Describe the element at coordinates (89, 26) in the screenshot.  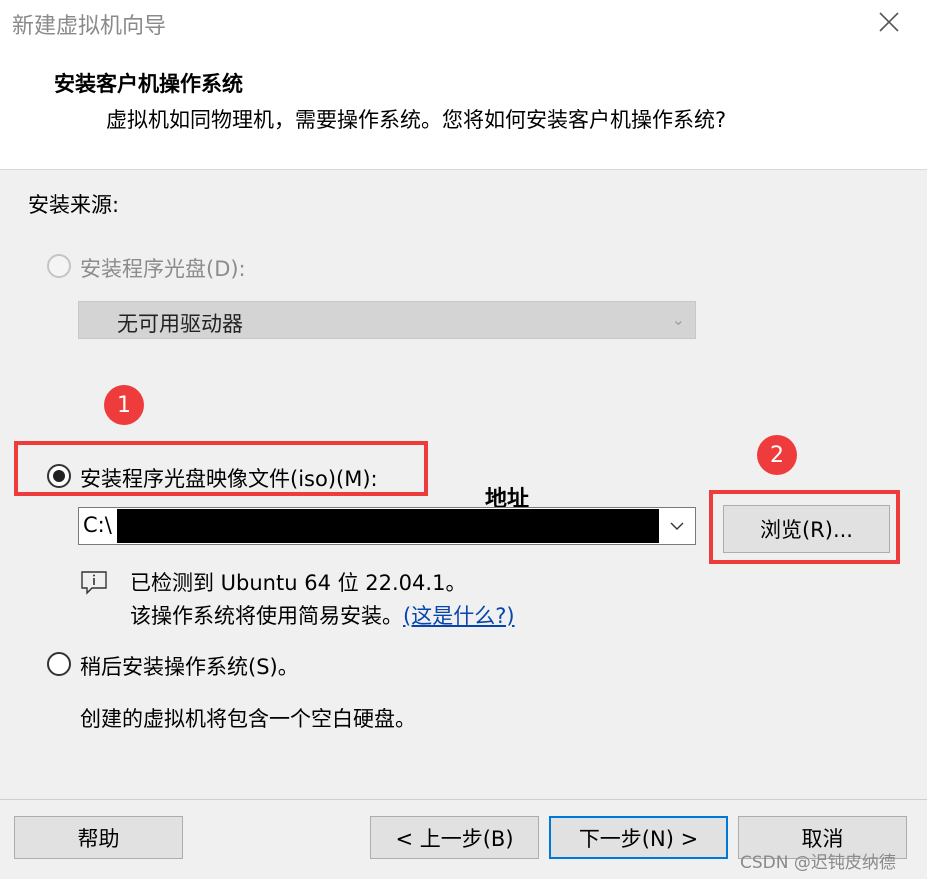
I see `window-title: 新建虚拟机向导` at that location.